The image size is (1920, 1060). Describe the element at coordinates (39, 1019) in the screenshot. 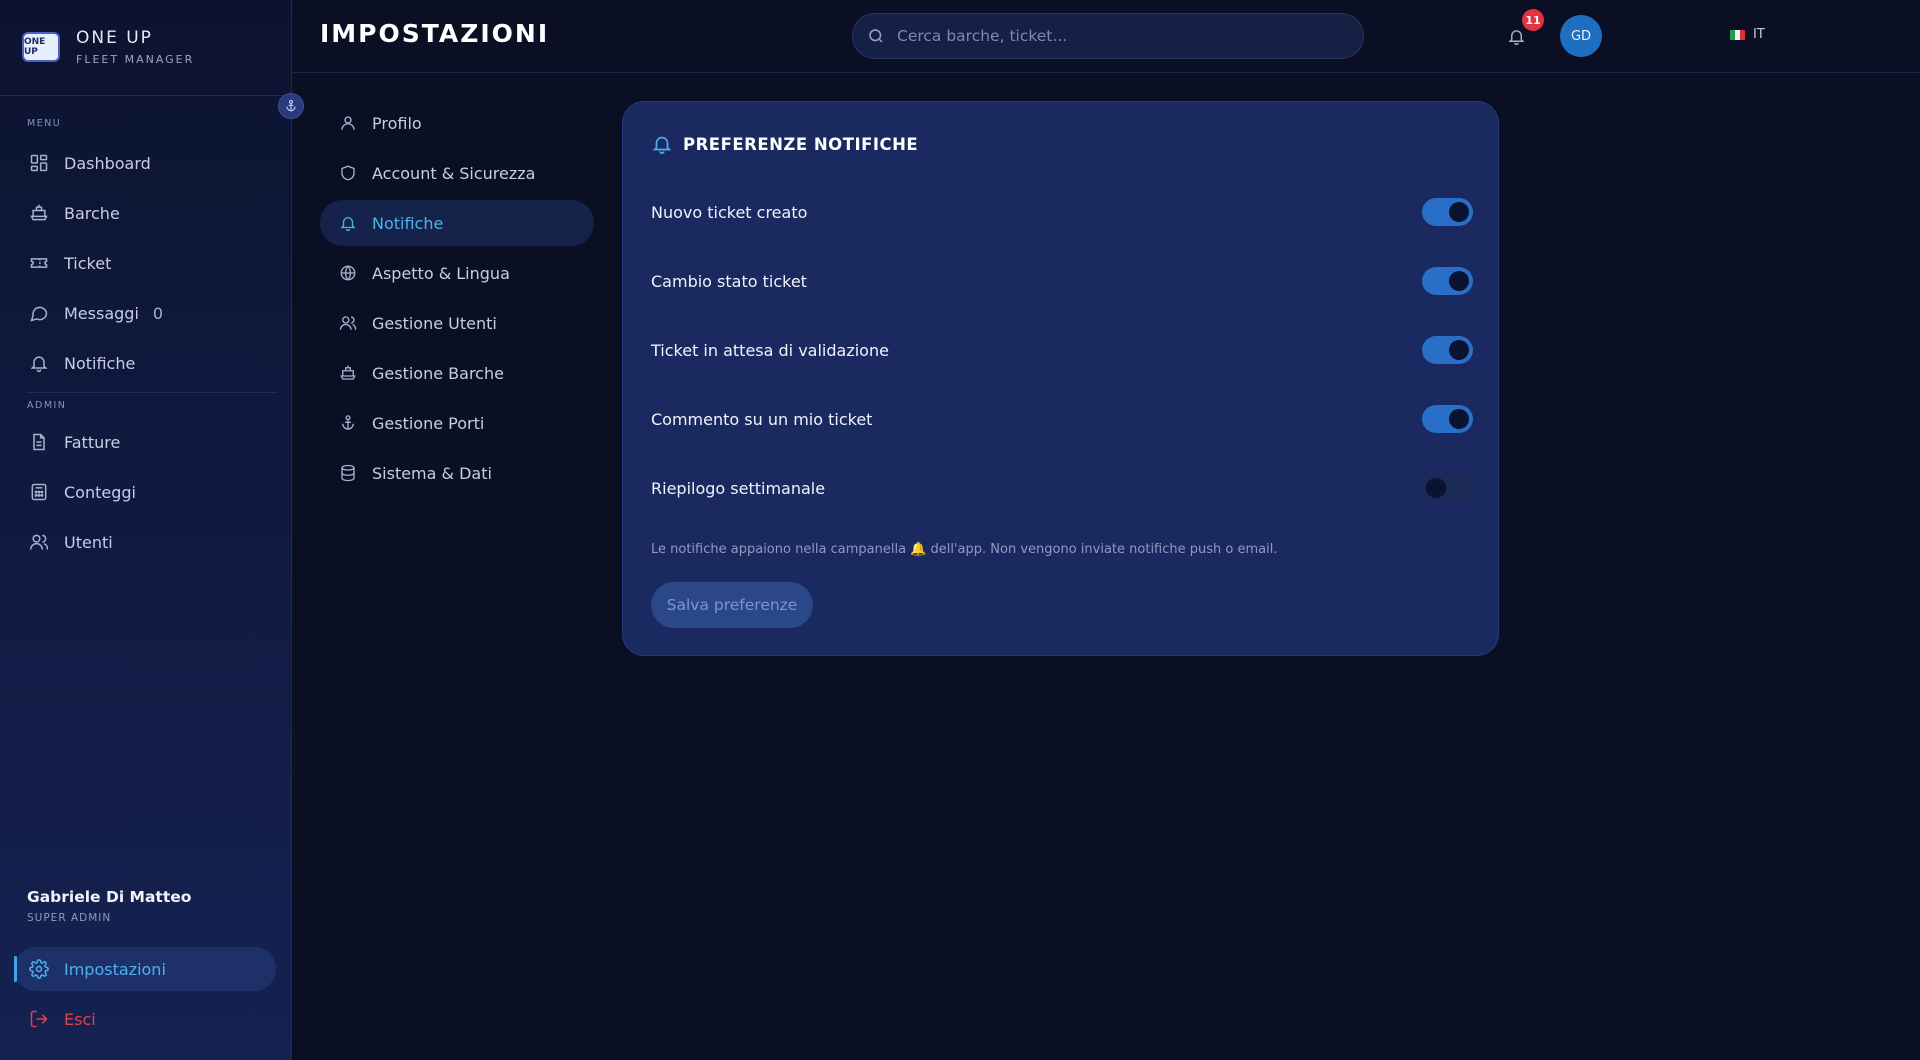

I see `logout-icon` at that location.